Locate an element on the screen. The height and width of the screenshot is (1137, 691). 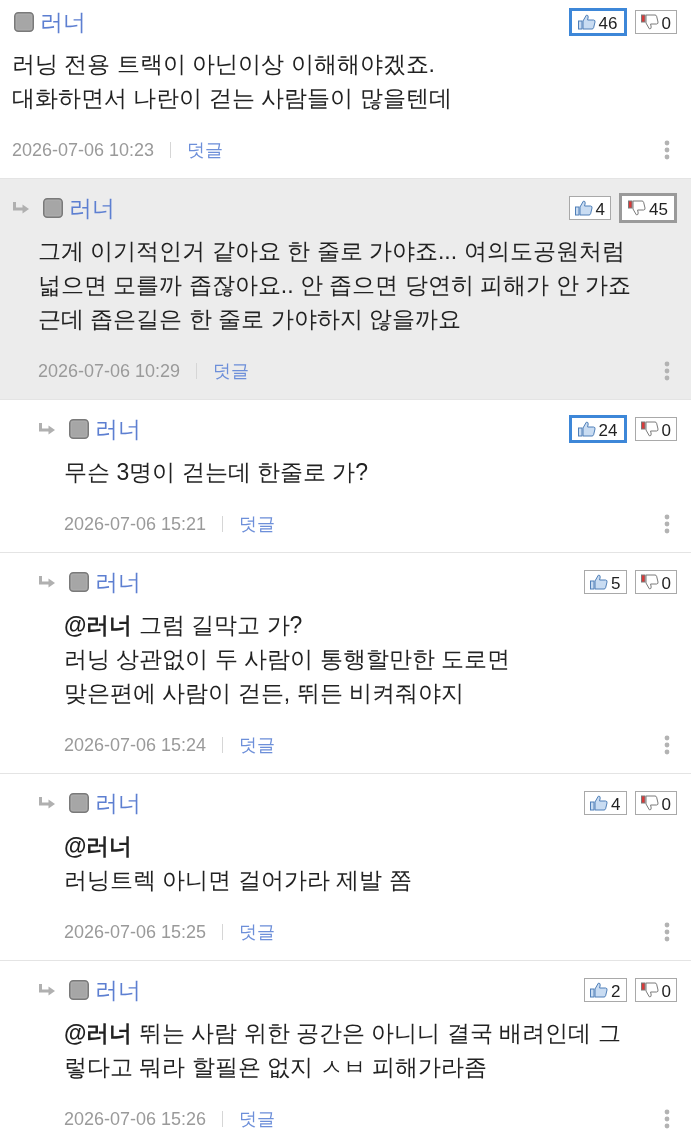
comment-date: 2026-07-06 15:26 is located at coordinates (135, 1119).